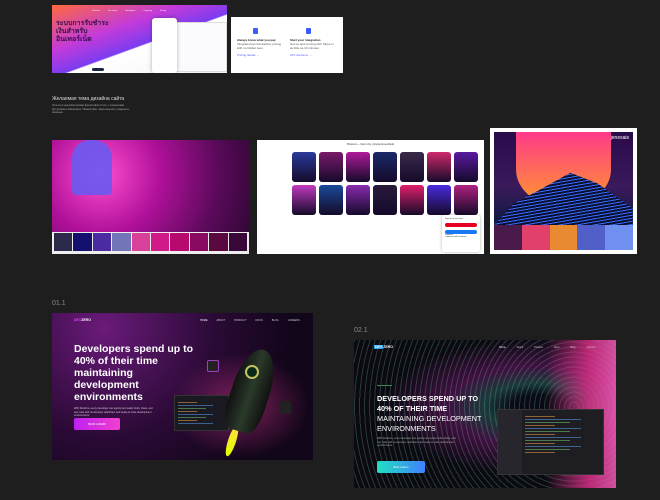  I want to click on moodboard-synthwave: jenesais, so click(563, 191).